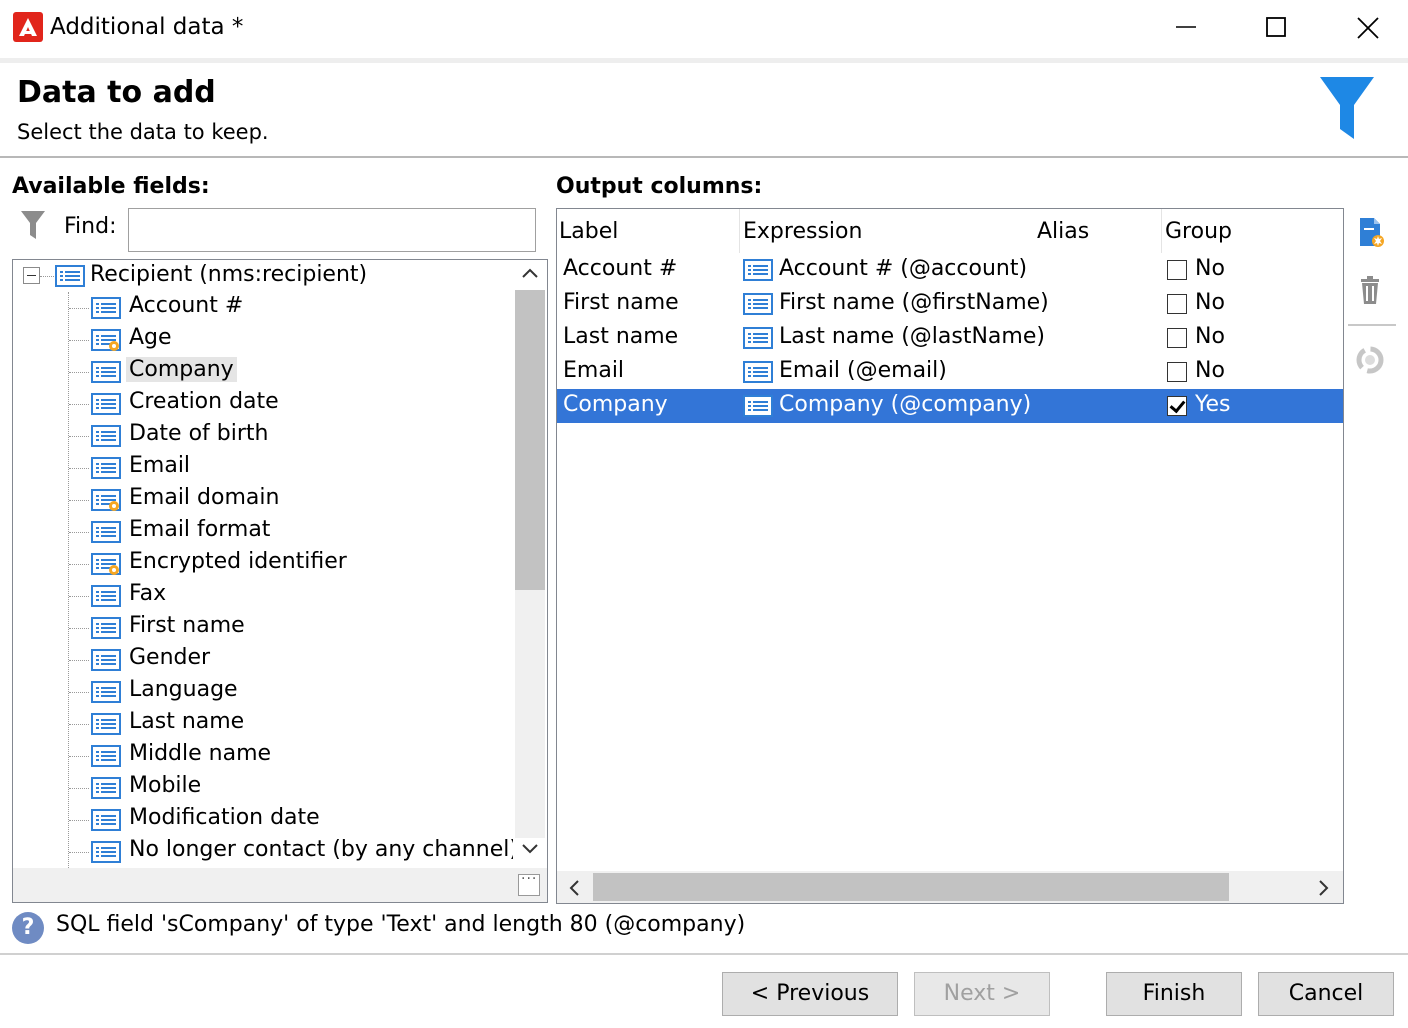 The width and height of the screenshot is (1408, 1028). I want to click on previous-button: < Previous, so click(810, 994).